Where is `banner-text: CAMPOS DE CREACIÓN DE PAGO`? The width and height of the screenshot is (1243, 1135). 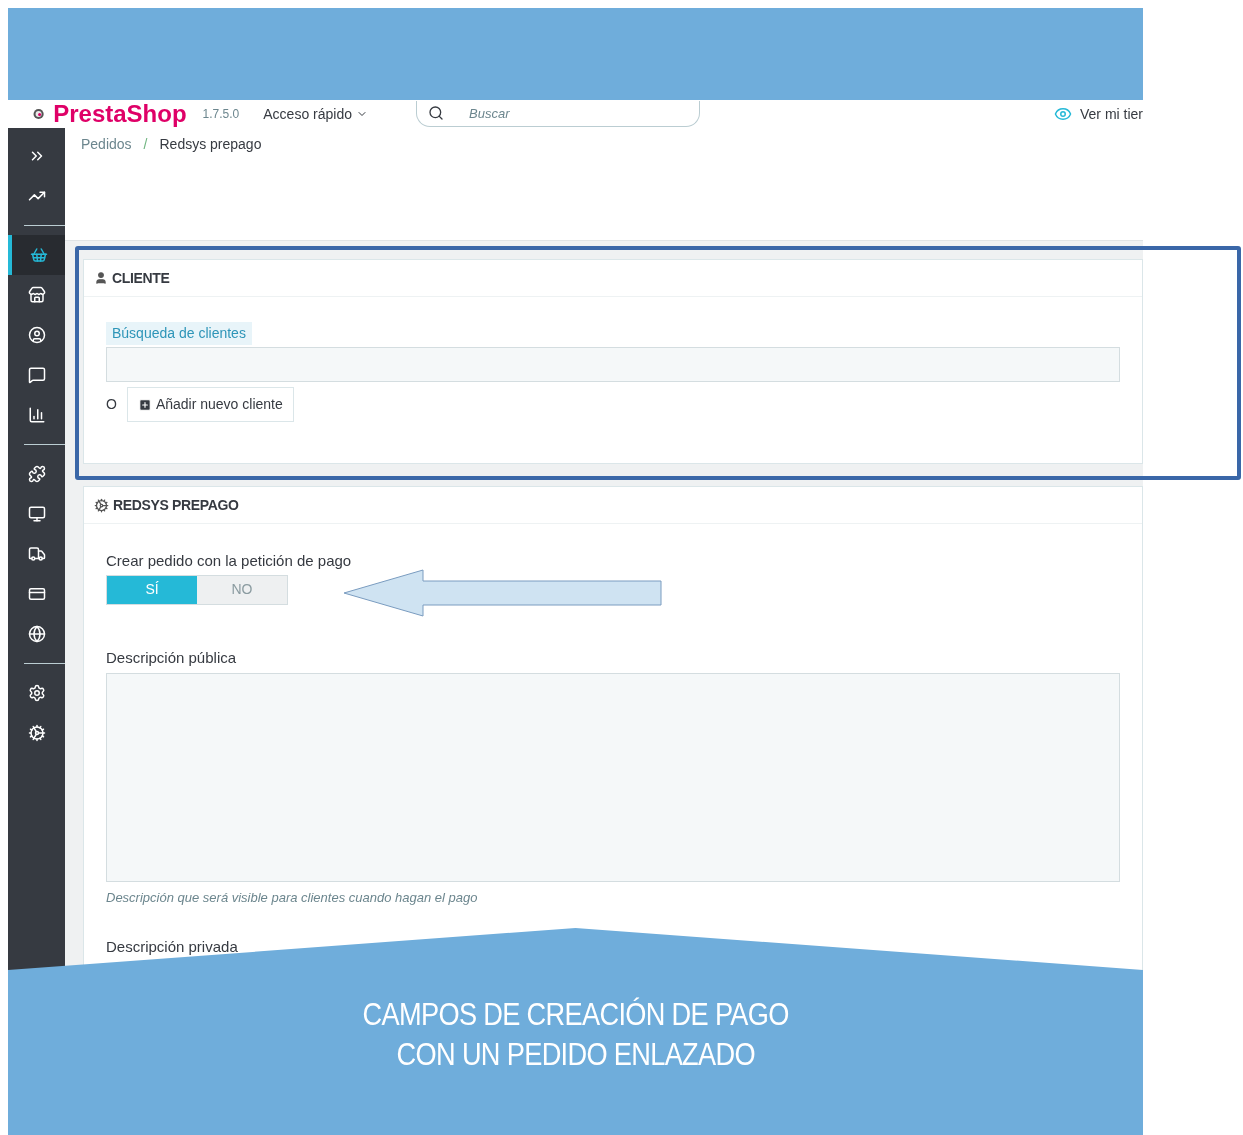 banner-text: CAMPOS DE CREACIÓN DE PAGO is located at coordinates (575, 1014).